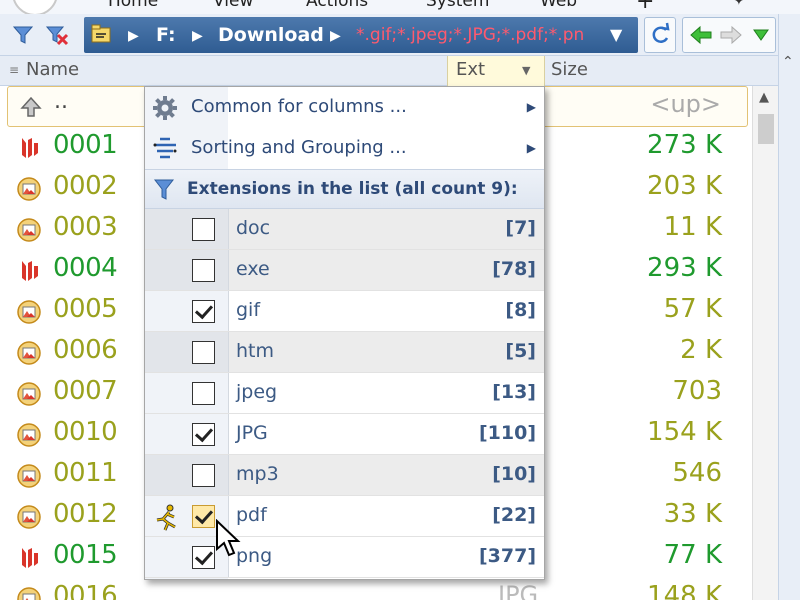 This screenshot has width=800, height=600. What do you see at coordinates (684, 590) in the screenshot?
I see `file-size: 148 K` at bounding box center [684, 590].